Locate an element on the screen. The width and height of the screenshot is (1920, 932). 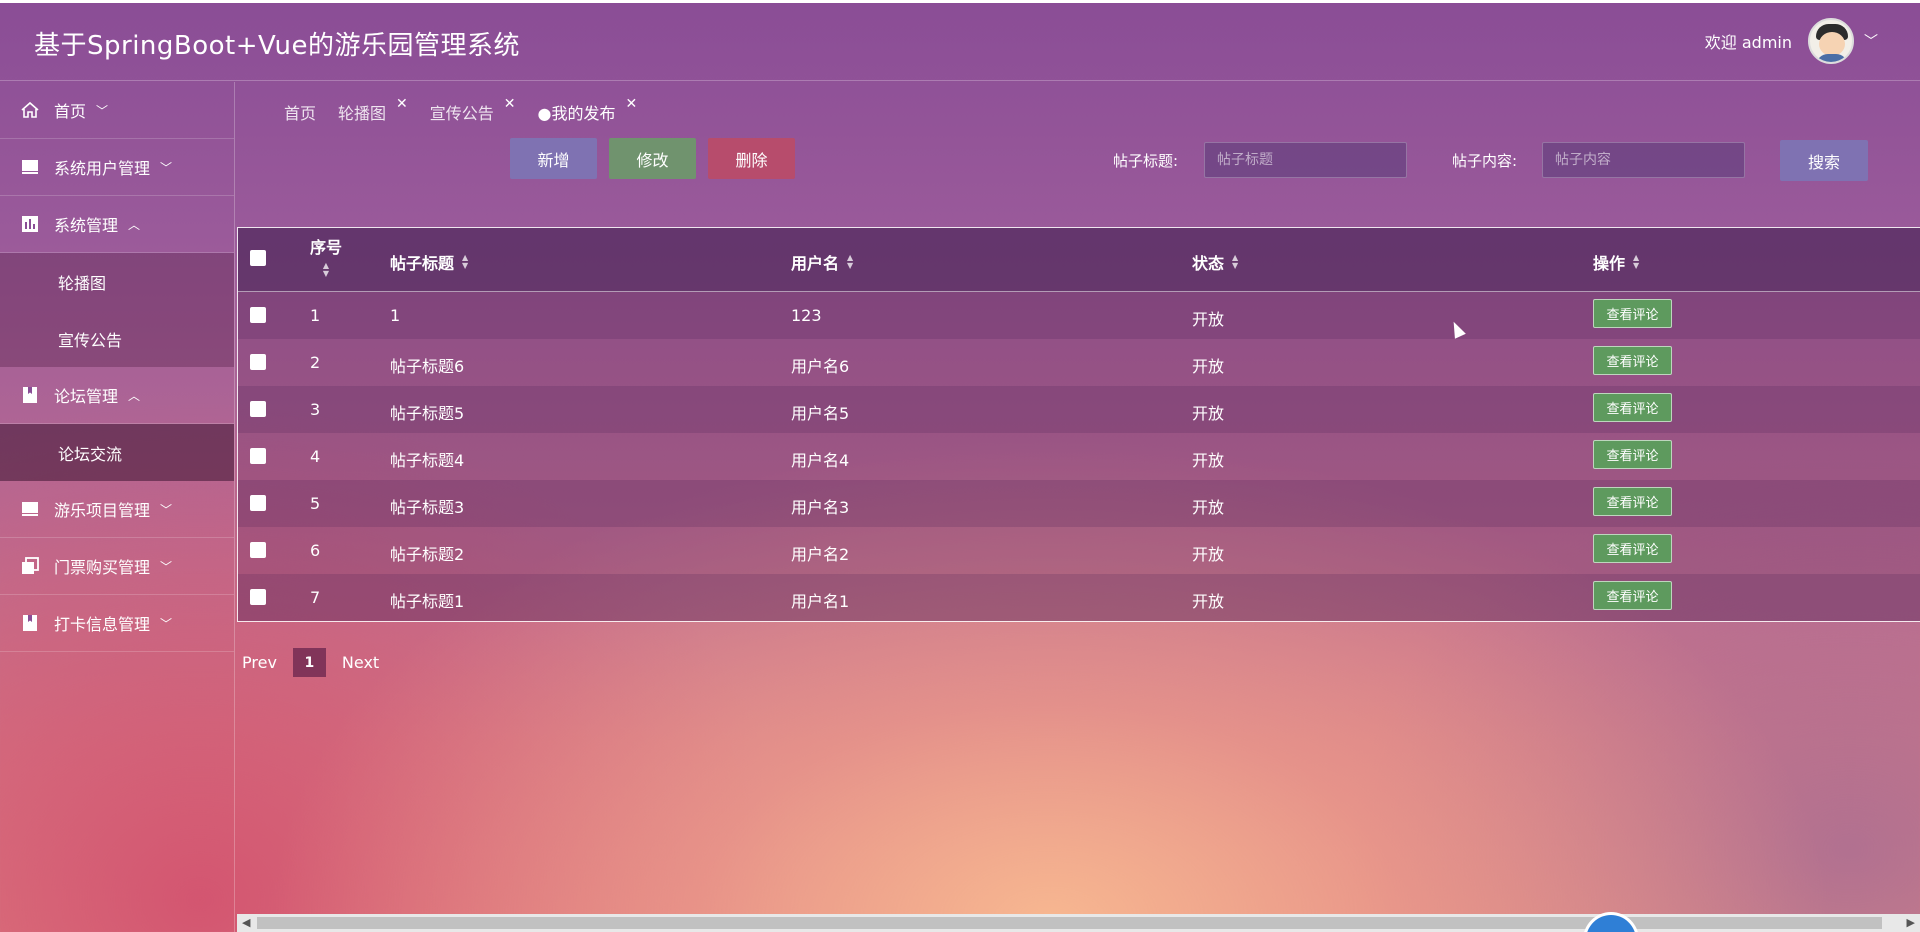
avatar is located at coordinates (1831, 41).